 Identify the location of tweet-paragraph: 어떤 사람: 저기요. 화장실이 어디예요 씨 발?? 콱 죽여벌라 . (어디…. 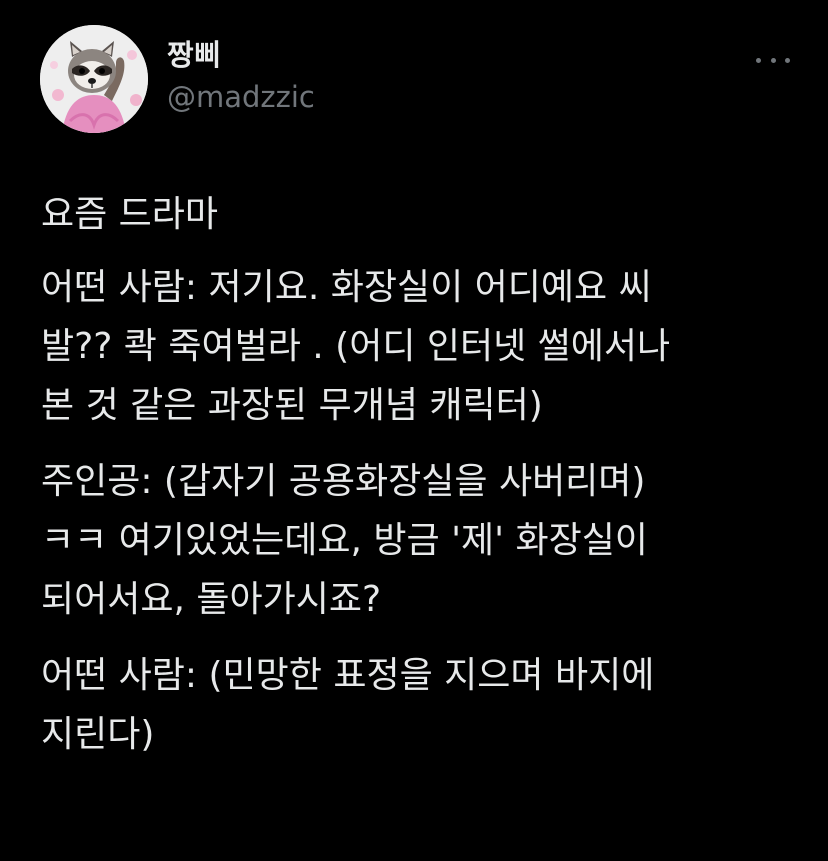
(356, 346).